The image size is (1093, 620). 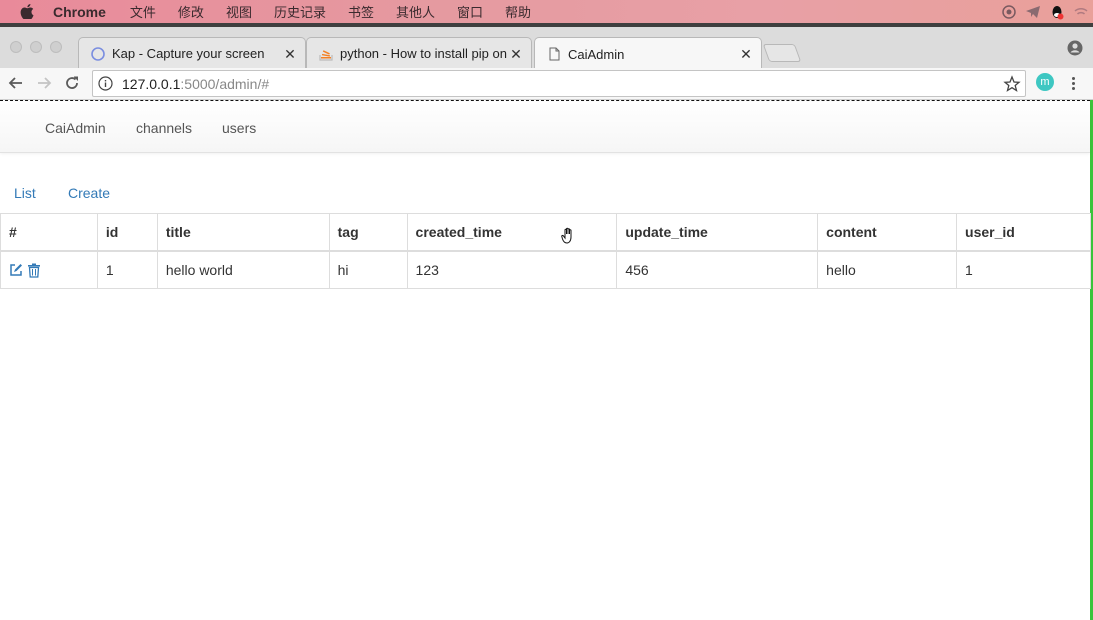 What do you see at coordinates (239, 11) in the screenshot?
I see `menu-view: 视图` at bounding box center [239, 11].